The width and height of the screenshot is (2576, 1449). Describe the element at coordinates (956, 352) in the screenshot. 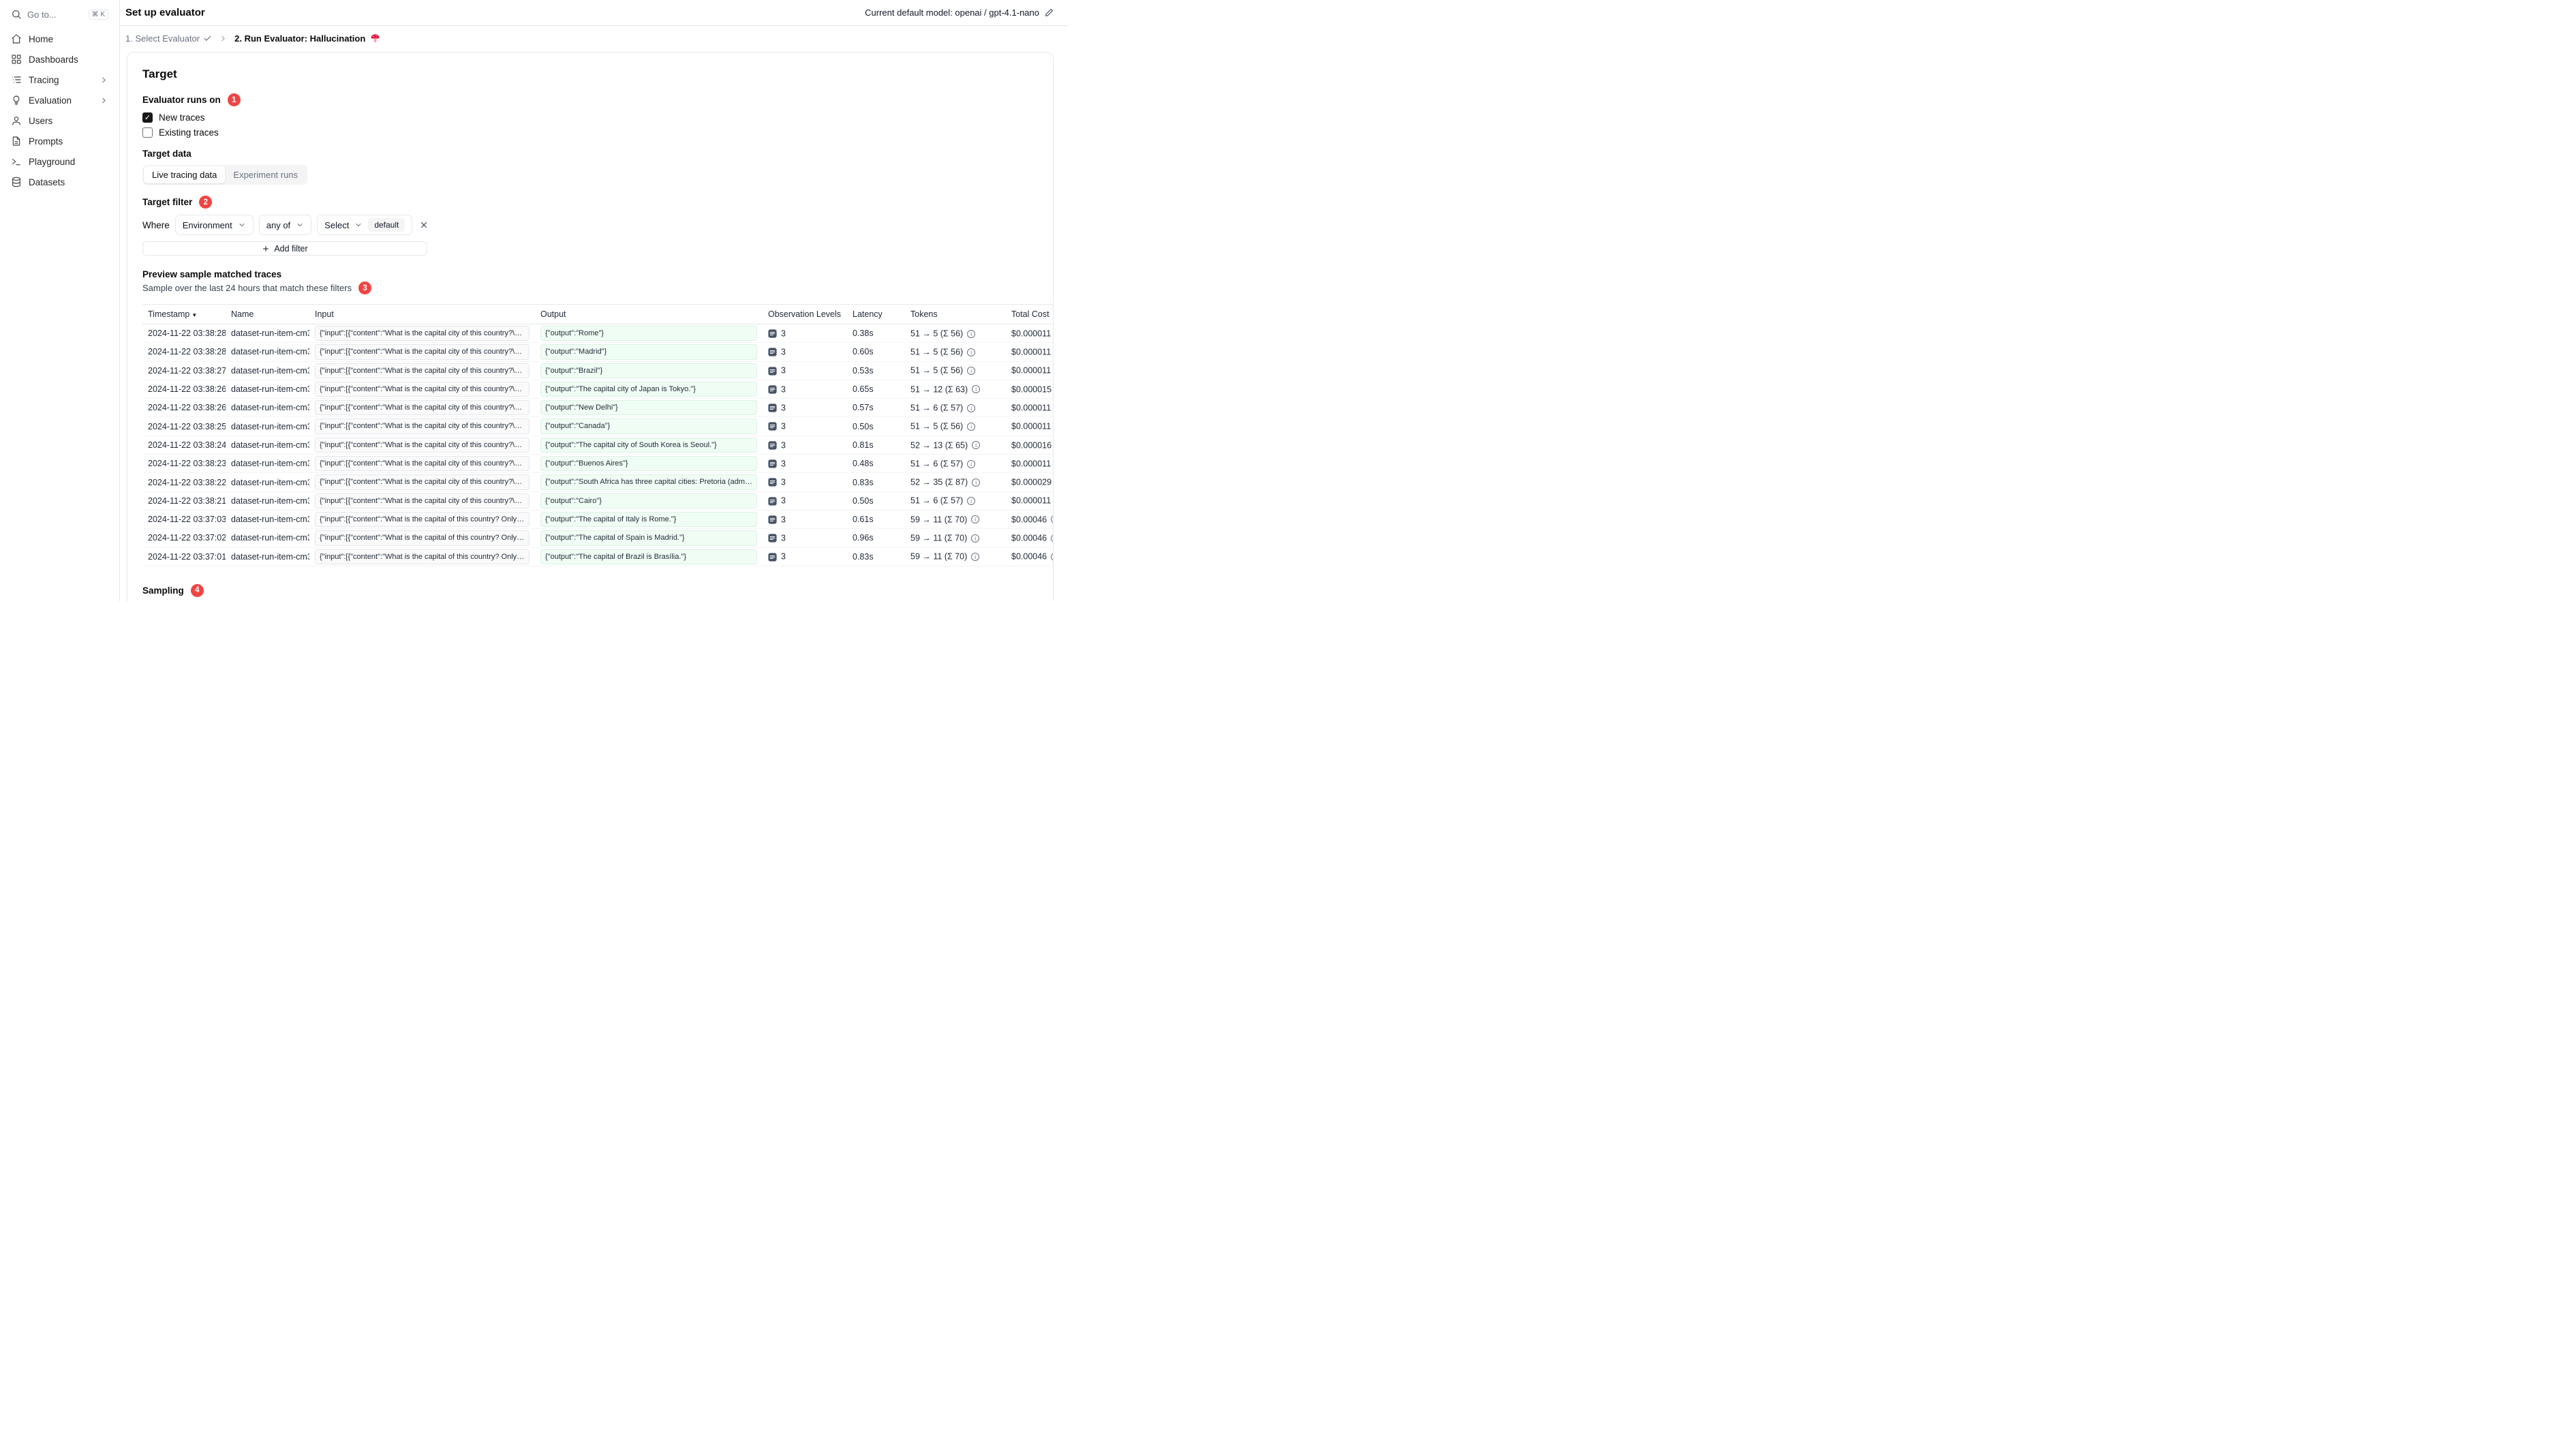

I see `tokens-cell: 51 → 5 (Σ 56) i` at that location.